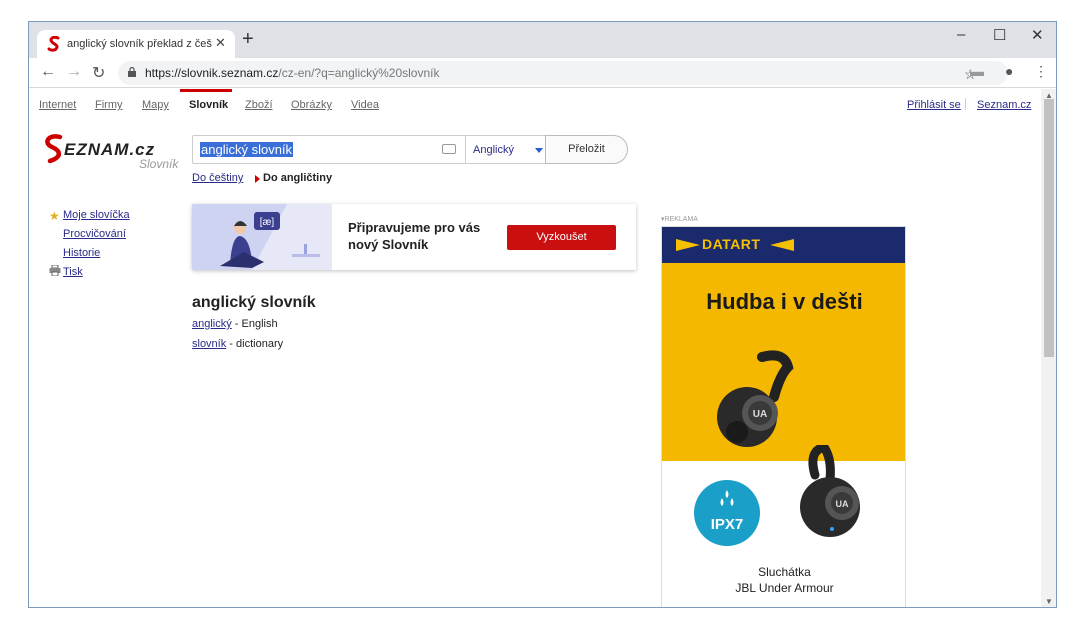 This screenshot has height=629, width=1080. I want to click on lock-icon, so click(132, 72).